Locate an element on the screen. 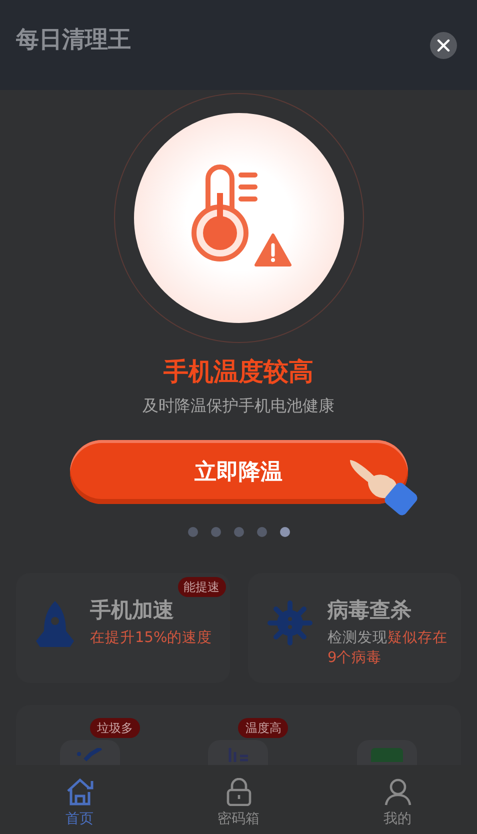 The width and height of the screenshot is (477, 834). app-icon is located at coordinates (386, 755).